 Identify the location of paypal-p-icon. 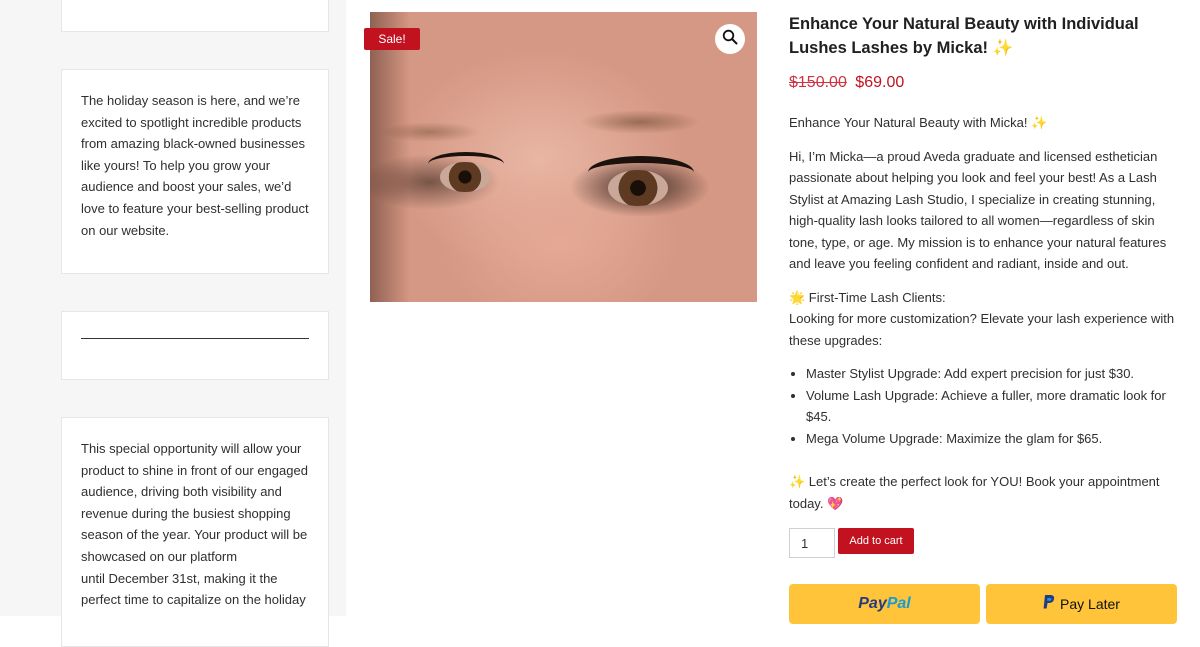
(1049, 604).